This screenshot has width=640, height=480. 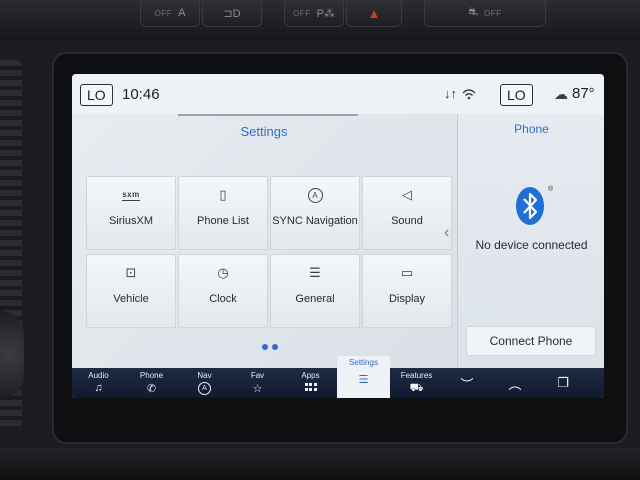 What do you see at coordinates (264, 131) in the screenshot?
I see `page-title: Settings` at bounding box center [264, 131].